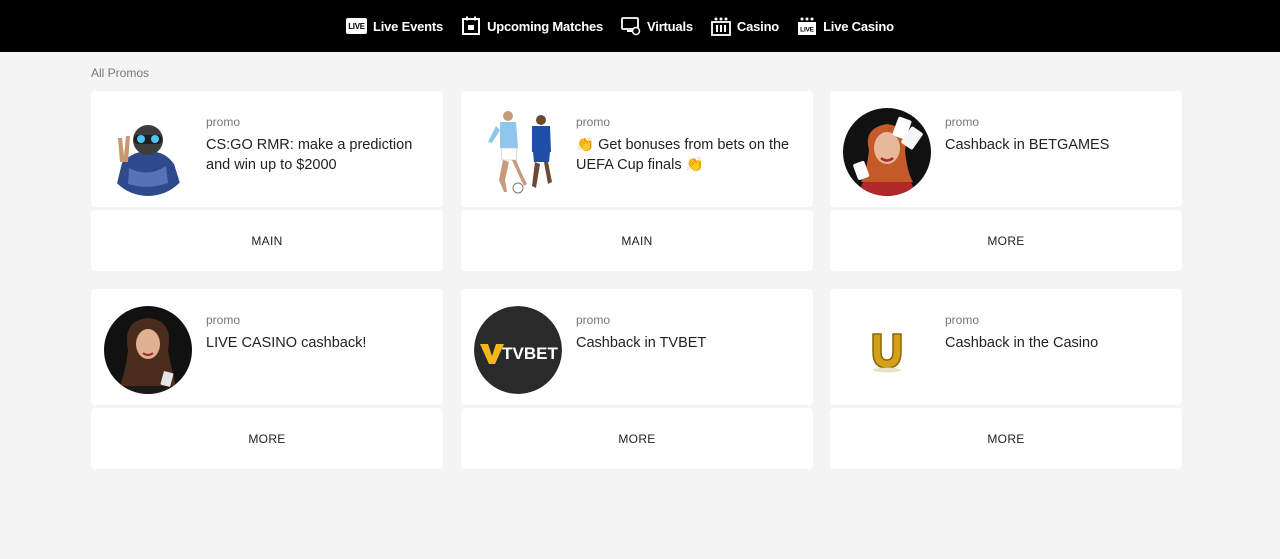  Describe the element at coordinates (120, 73) in the screenshot. I see `section-title: All Promos` at that location.